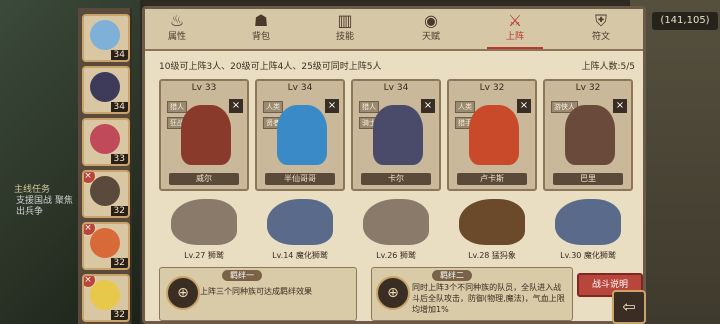 Image resolution: width=720 pixels, height=324 pixels. I want to click on tab-bar: ♨ 属性 ☗ 背包 ▥ 技能 ◉ 天赋 ⚔ 上阵 ⛨ 符文, so click(394, 30).